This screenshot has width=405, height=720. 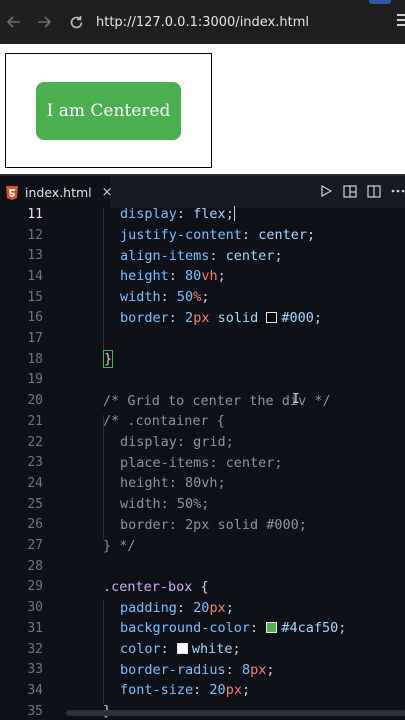 I want to click on html5-icon, so click(x=12, y=192).